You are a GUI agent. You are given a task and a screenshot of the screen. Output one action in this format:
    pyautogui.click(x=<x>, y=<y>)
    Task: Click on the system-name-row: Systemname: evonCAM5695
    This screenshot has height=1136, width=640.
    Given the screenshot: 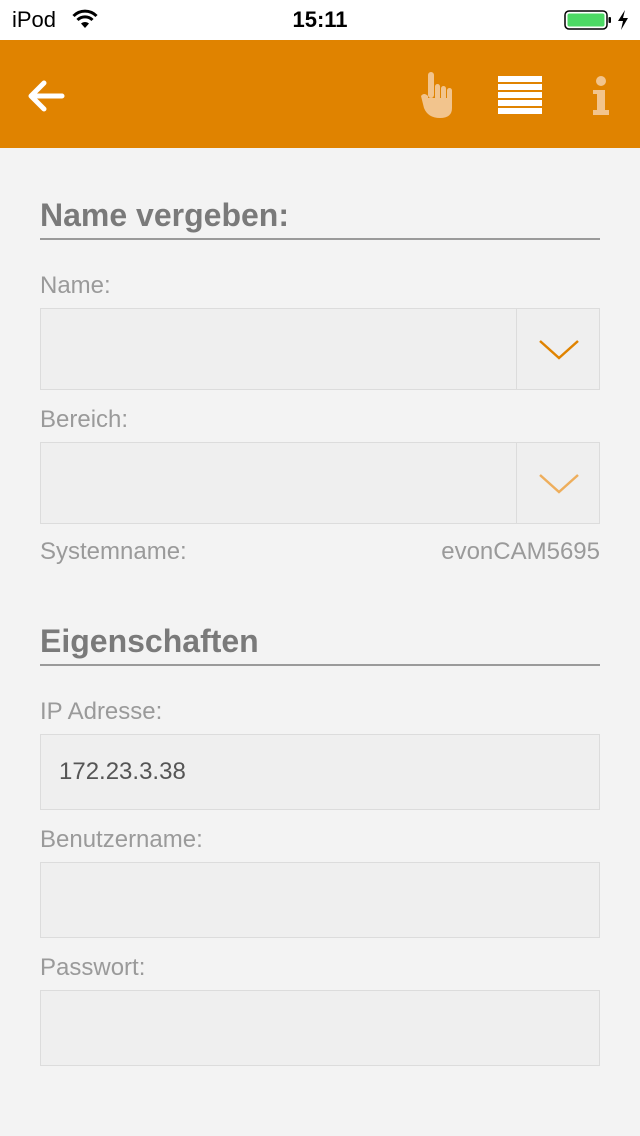 What is the action you would take?
    pyautogui.click(x=320, y=552)
    